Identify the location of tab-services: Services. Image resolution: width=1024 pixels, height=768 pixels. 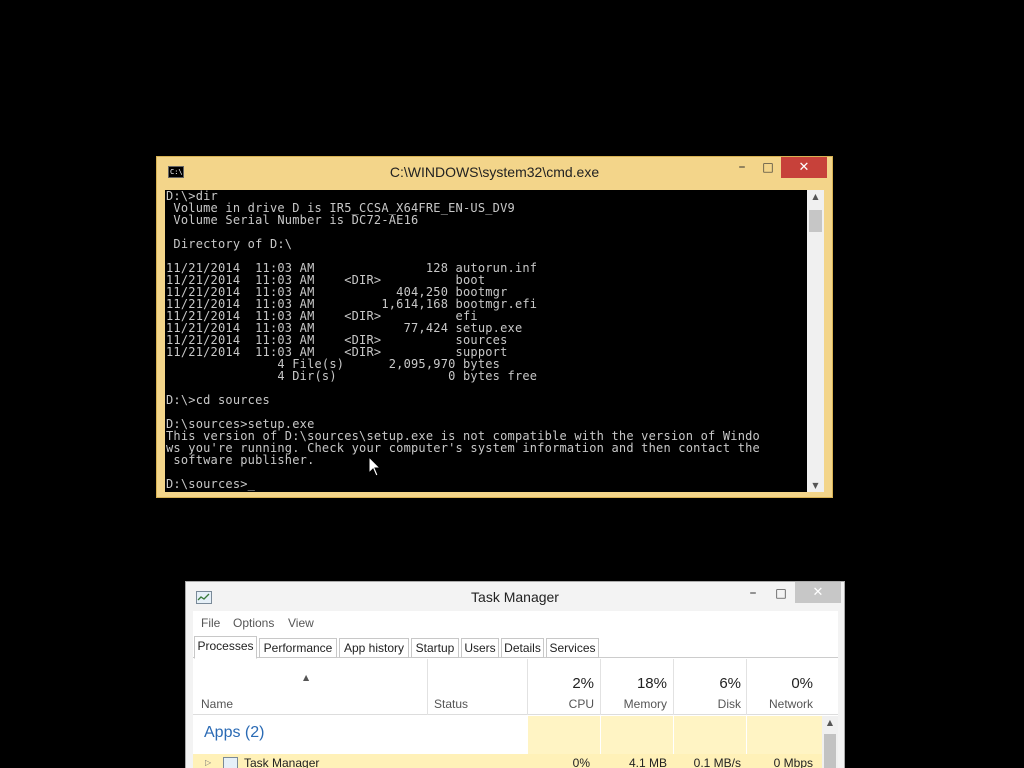
(572, 648).